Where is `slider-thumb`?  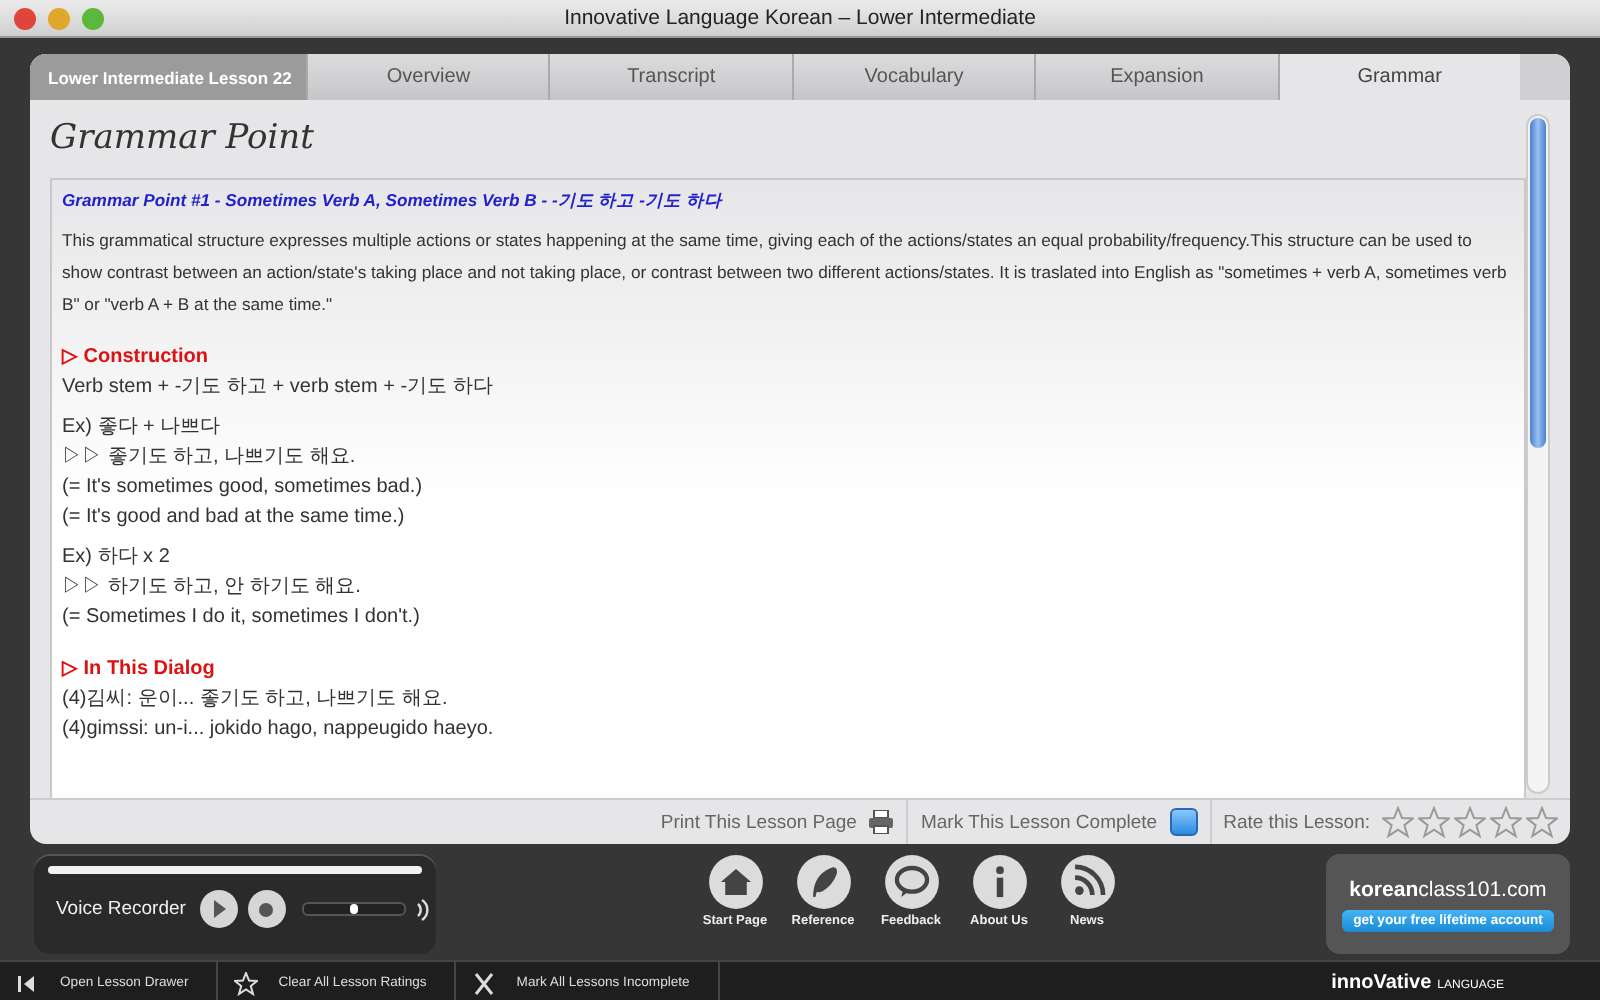 slider-thumb is located at coordinates (353, 909).